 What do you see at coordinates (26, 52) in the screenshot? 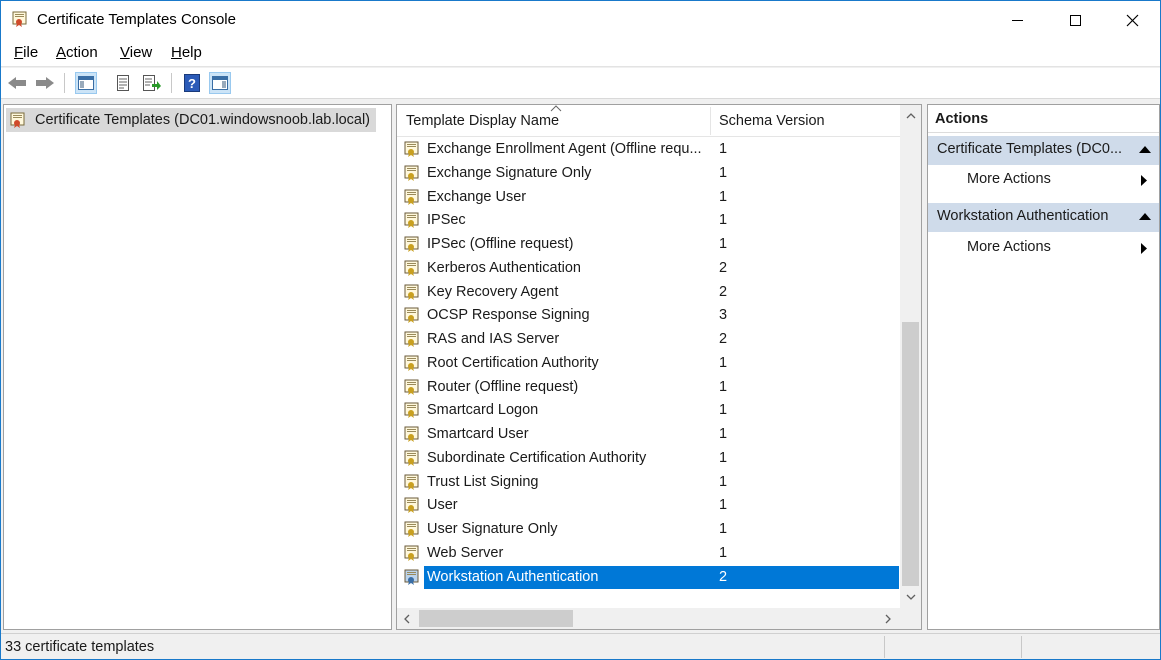
I see `menu-file: File` at bounding box center [26, 52].